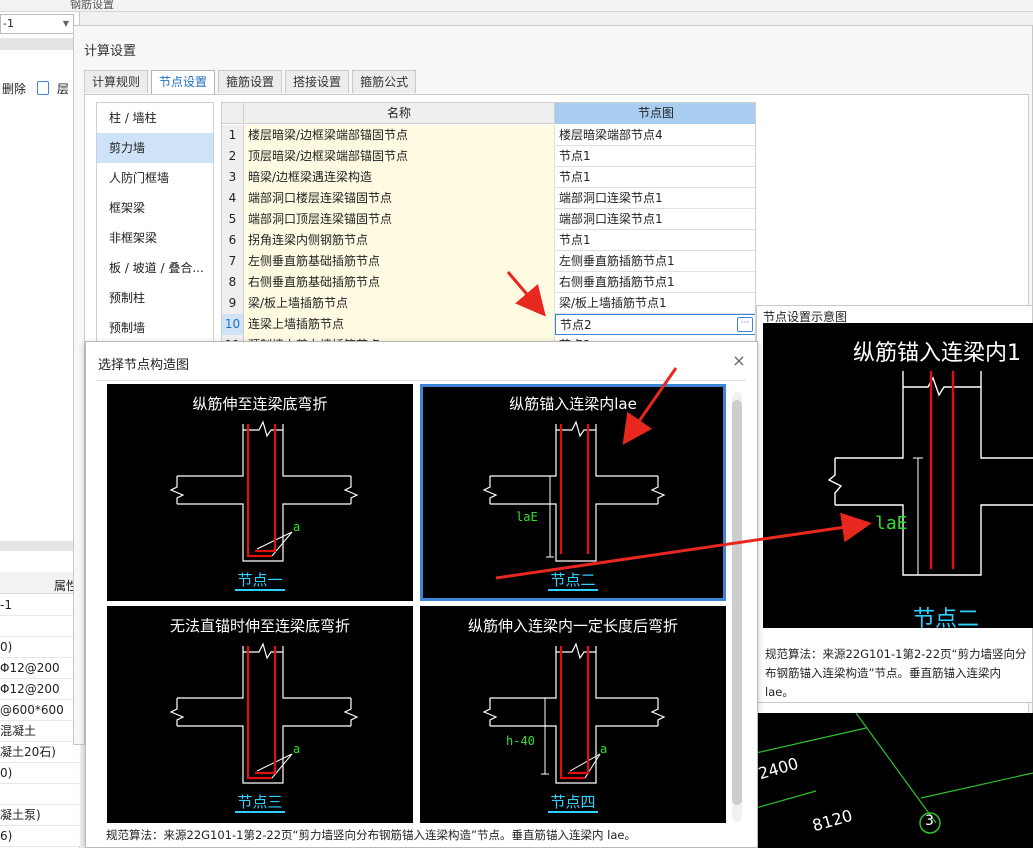 The height and width of the screenshot is (848, 1033). Describe the element at coordinates (516, 6) in the screenshot. I see `background-top-bar` at that location.